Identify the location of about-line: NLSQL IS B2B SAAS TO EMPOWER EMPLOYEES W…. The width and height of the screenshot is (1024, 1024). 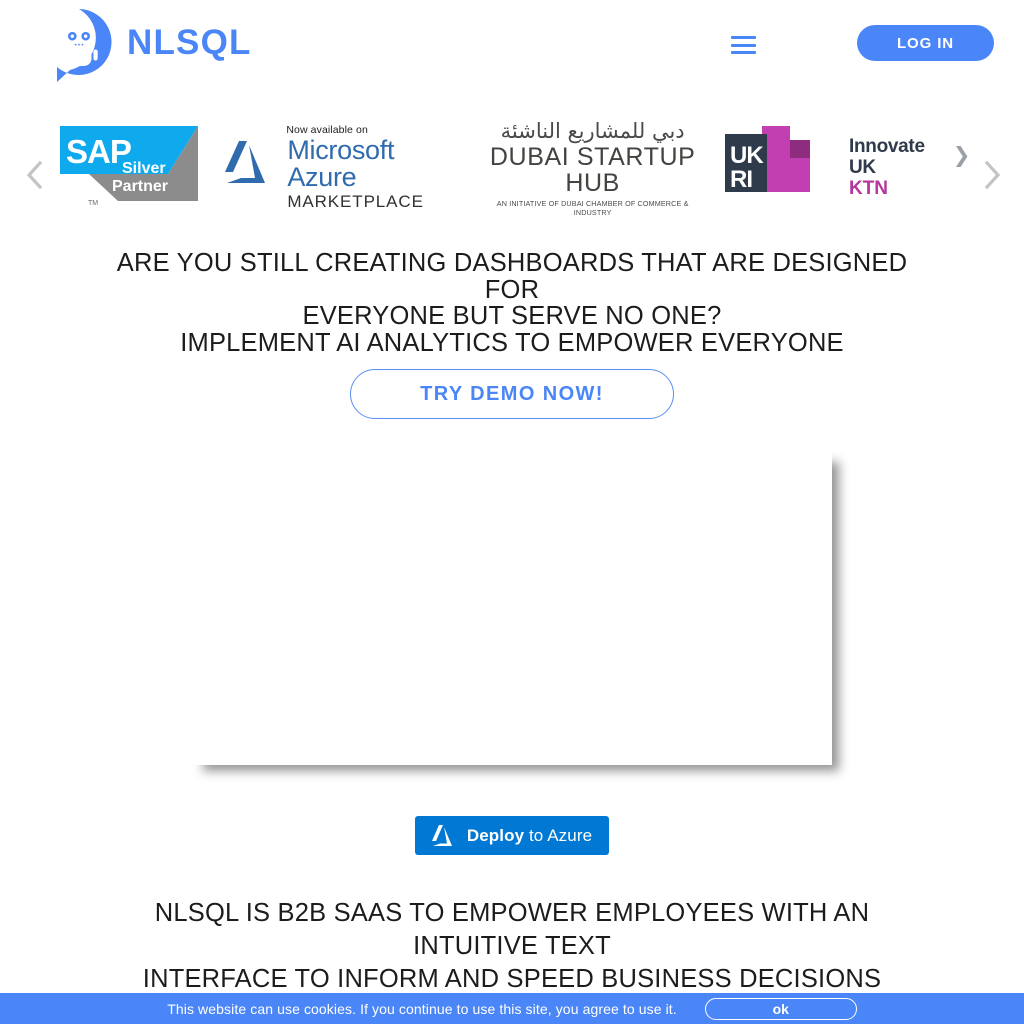
(512, 929).